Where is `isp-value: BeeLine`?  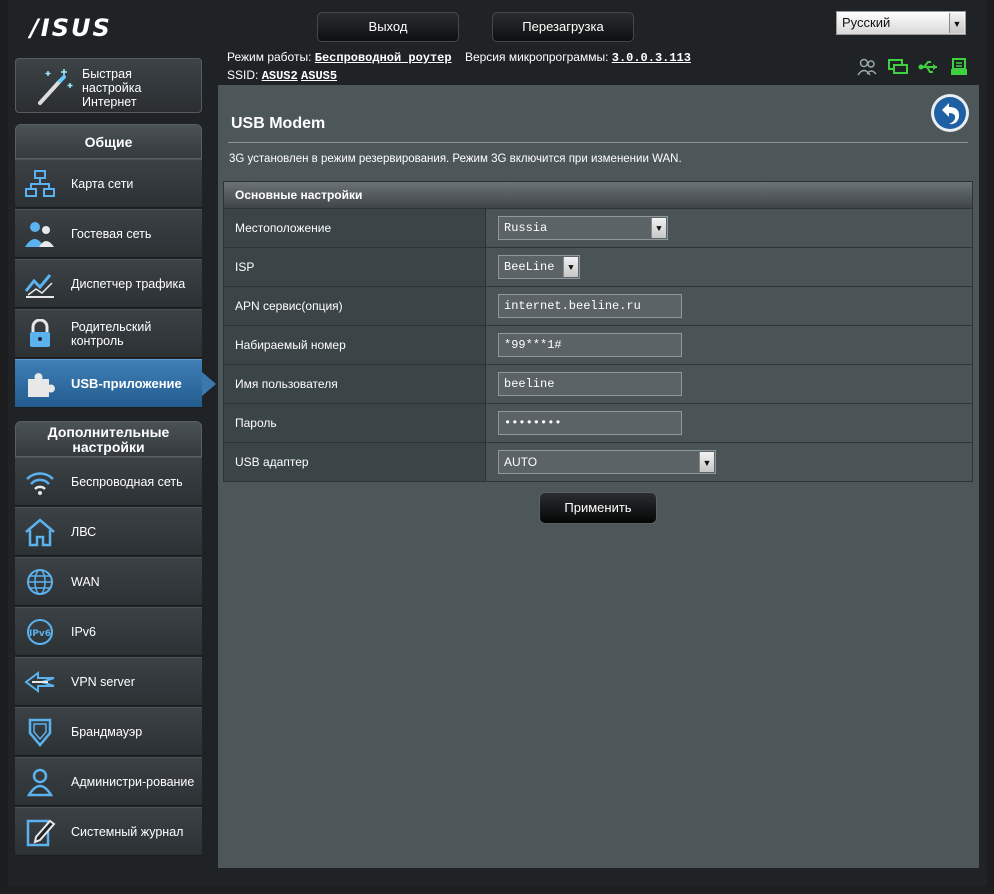
isp-value: BeeLine is located at coordinates (529, 267).